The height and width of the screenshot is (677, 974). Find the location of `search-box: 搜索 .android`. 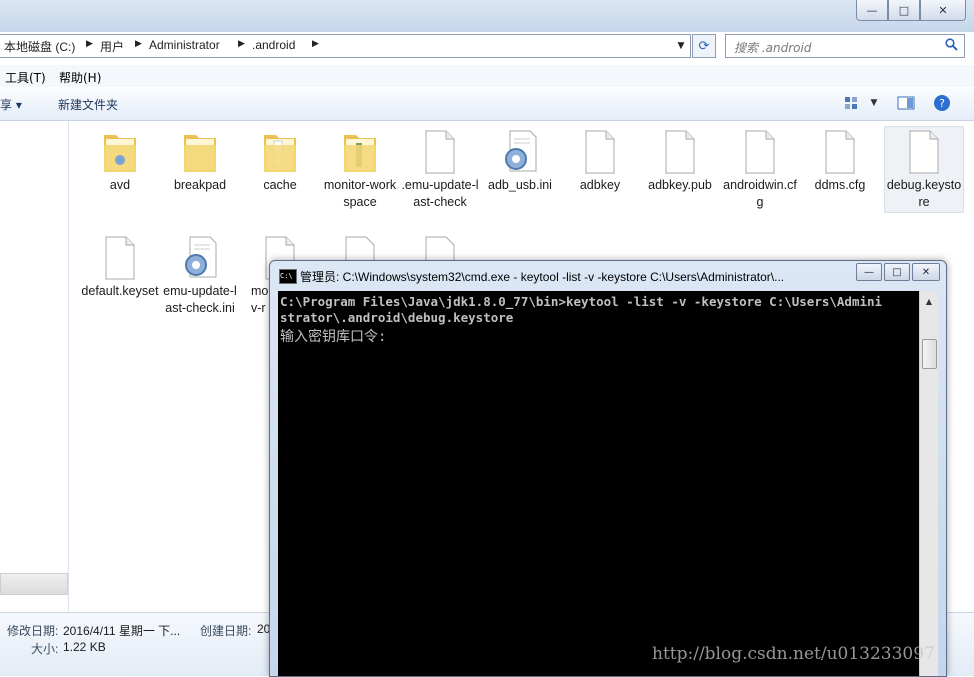

search-box: 搜索 .android is located at coordinates (845, 46).